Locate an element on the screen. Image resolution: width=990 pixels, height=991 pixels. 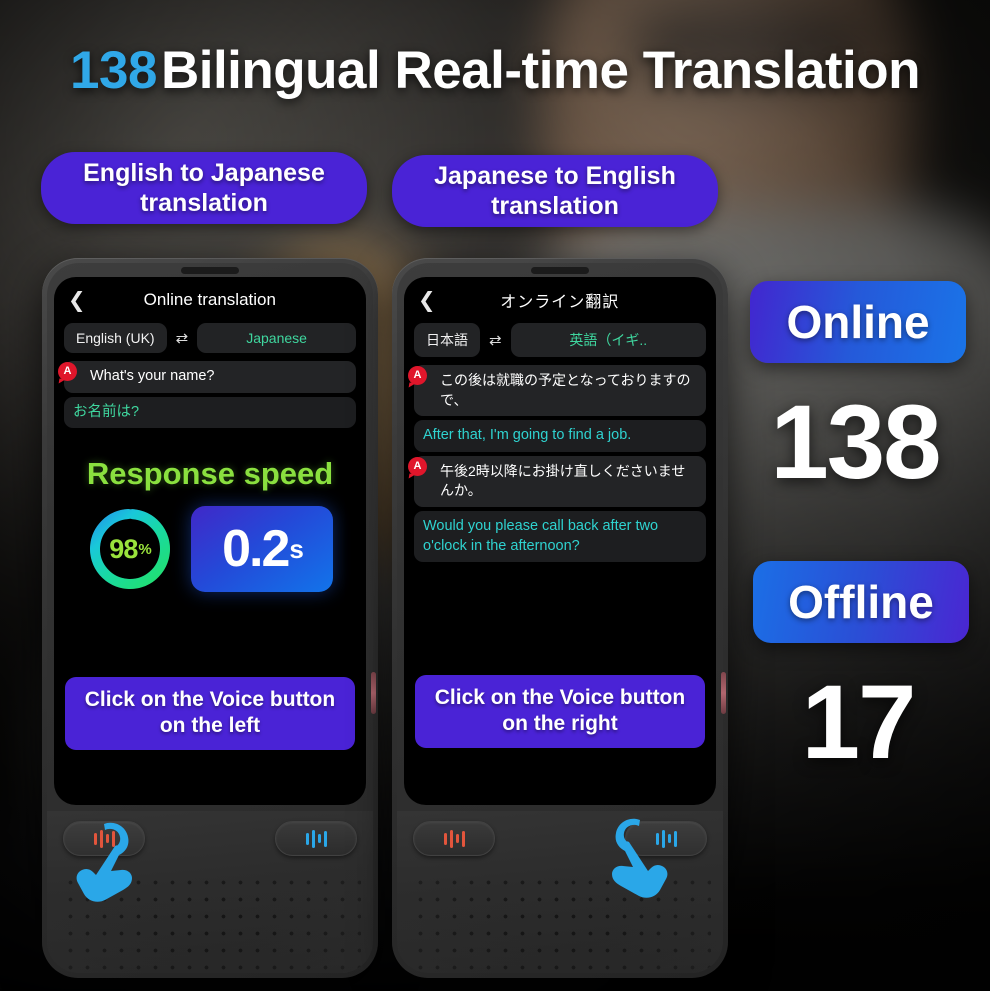
headline-language-count: 138 is located at coordinates (113, 70).